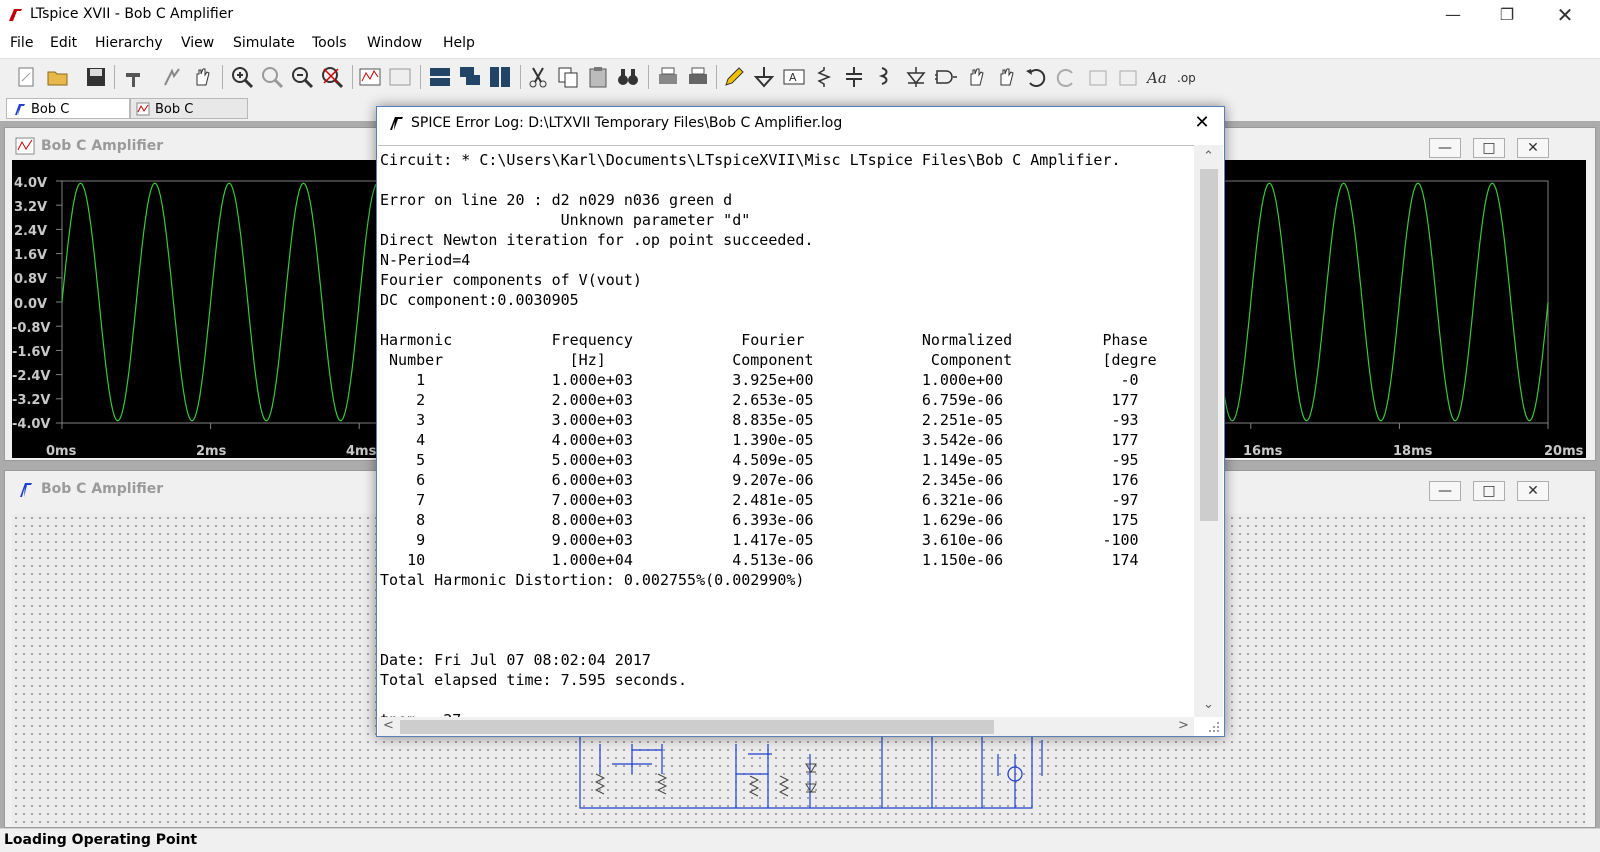 The image size is (1600, 852). Describe the element at coordinates (568, 77) in the screenshot. I see `copy-icon` at that location.